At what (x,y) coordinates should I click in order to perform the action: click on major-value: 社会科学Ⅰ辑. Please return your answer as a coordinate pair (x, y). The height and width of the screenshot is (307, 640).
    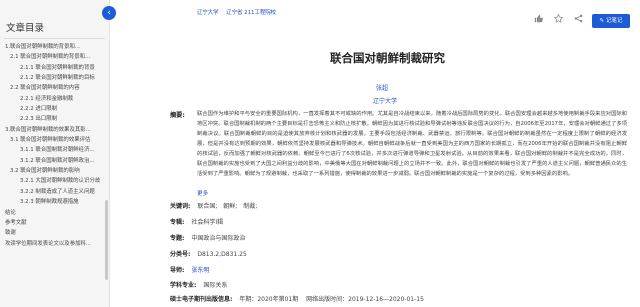
    Looking at the image, I should click on (207, 222).